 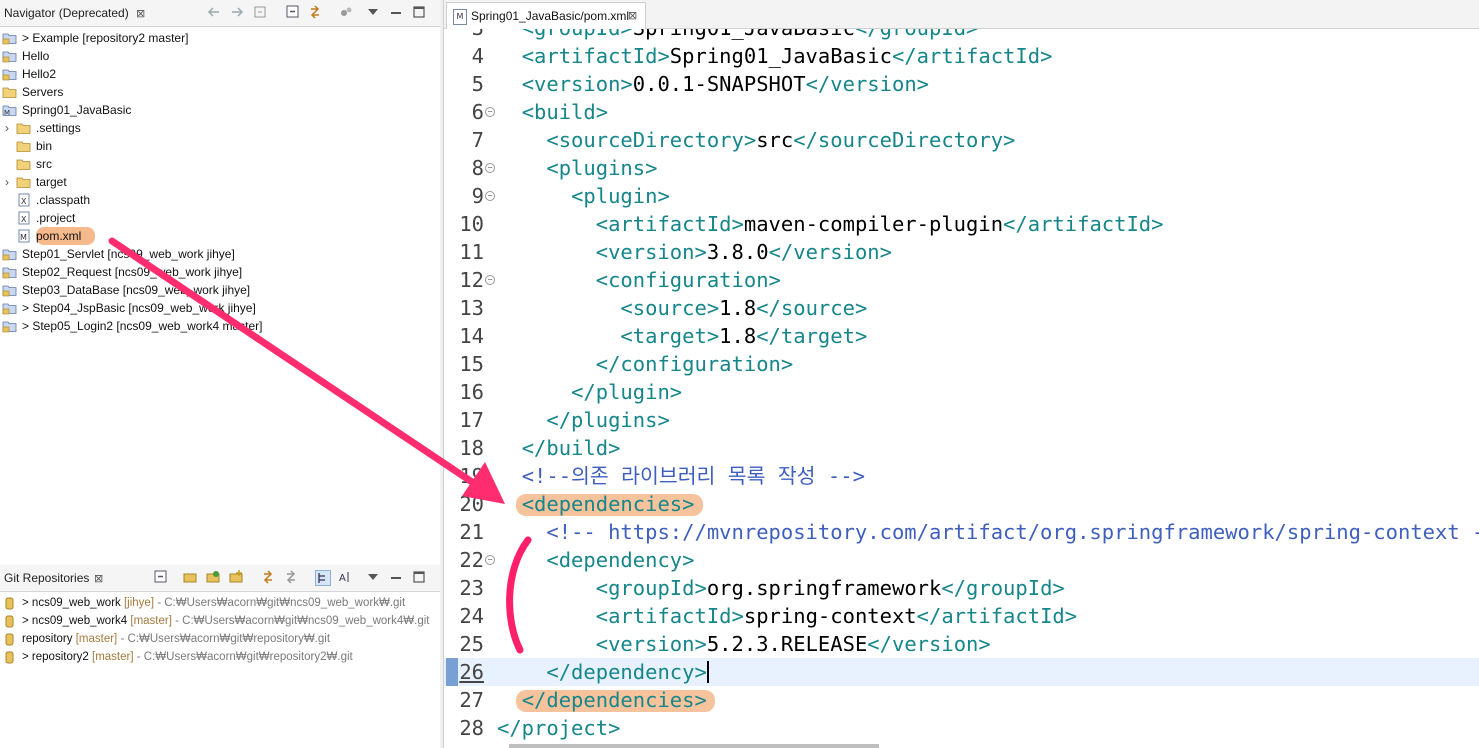 What do you see at coordinates (519, 595) in the screenshot?
I see `annotation-bracket` at bounding box center [519, 595].